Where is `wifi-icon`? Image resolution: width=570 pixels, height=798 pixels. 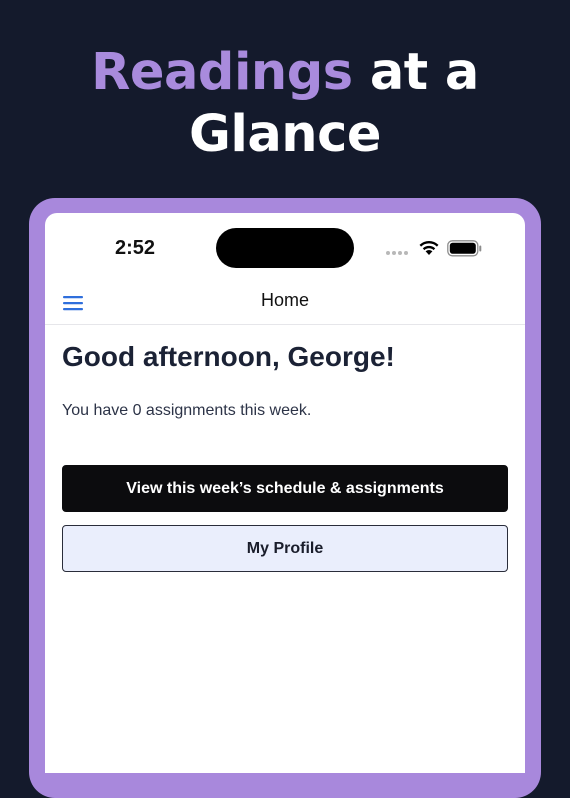
wifi-icon is located at coordinates (429, 247).